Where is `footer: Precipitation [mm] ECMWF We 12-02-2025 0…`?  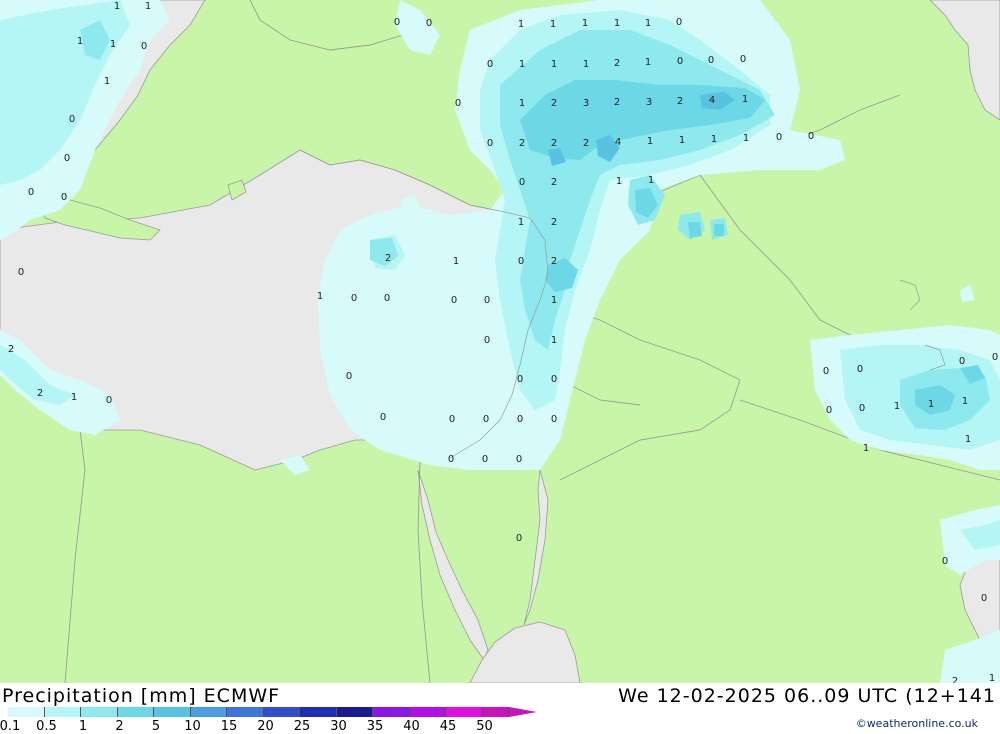 footer: Precipitation [mm] ECMWF We 12-02-2025 0… is located at coordinates (500, 708).